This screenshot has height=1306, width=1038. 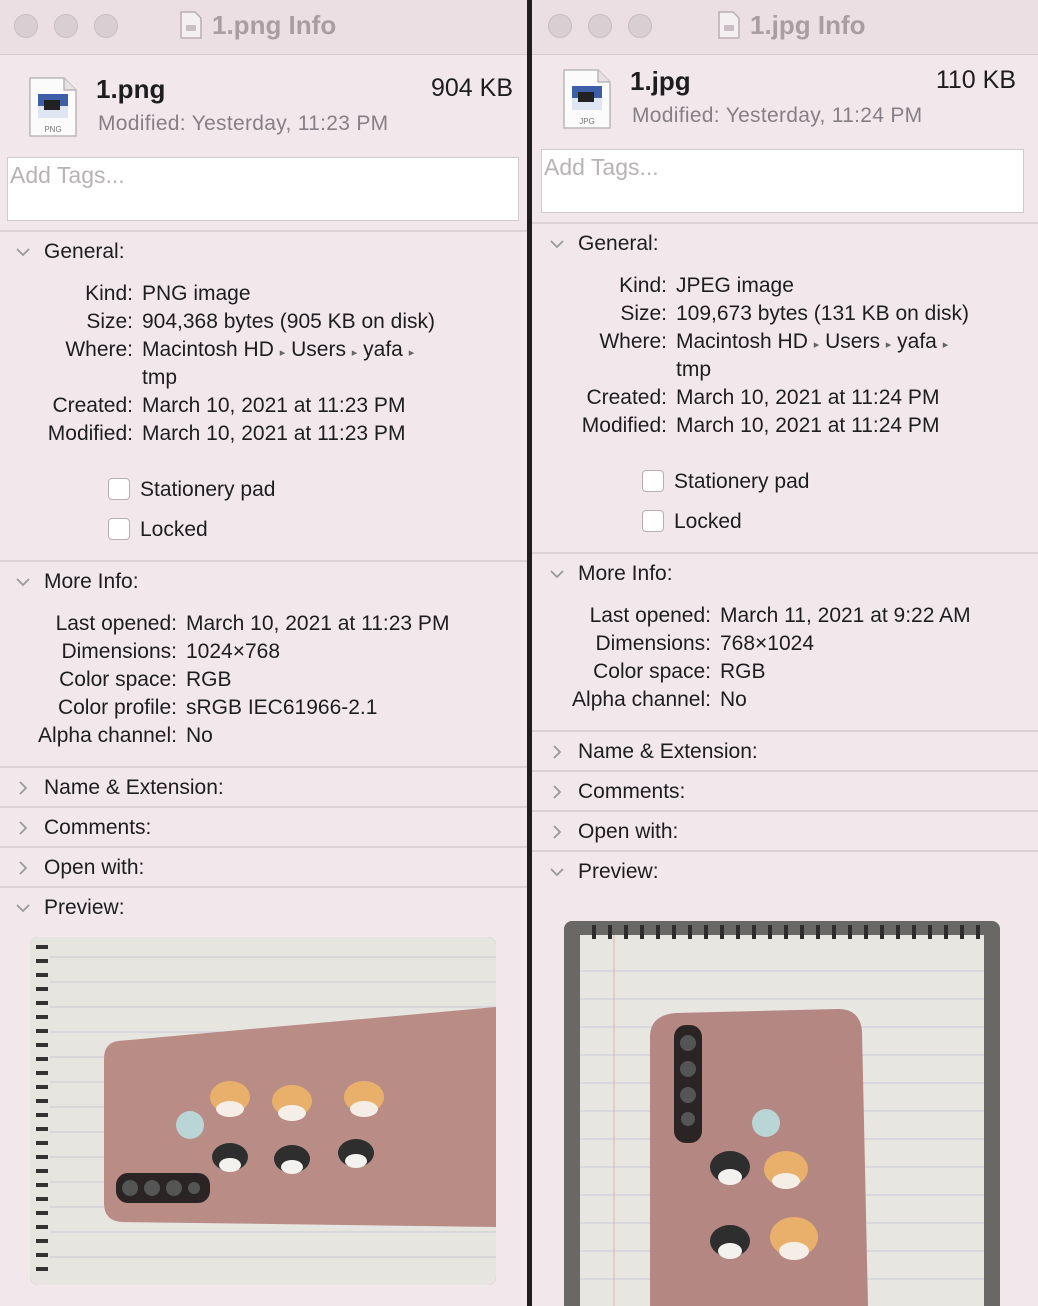 What do you see at coordinates (117, 707) in the screenshot?
I see `color-profile-label: Color profile:` at bounding box center [117, 707].